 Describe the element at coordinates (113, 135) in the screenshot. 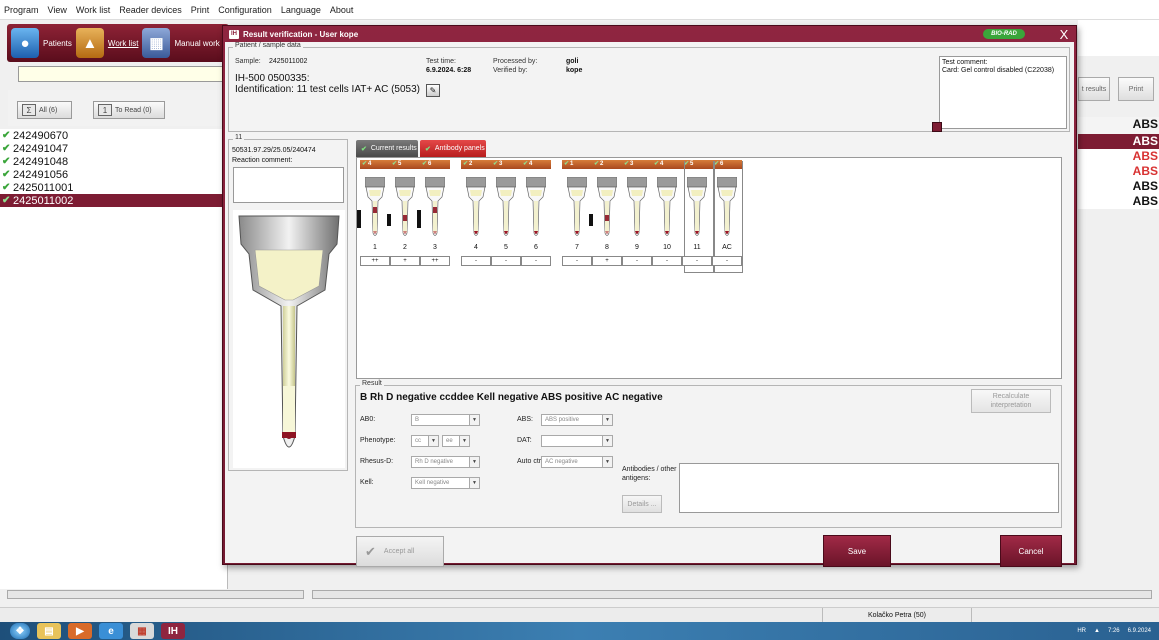

I see `list-item: ✔ 242490670` at that location.